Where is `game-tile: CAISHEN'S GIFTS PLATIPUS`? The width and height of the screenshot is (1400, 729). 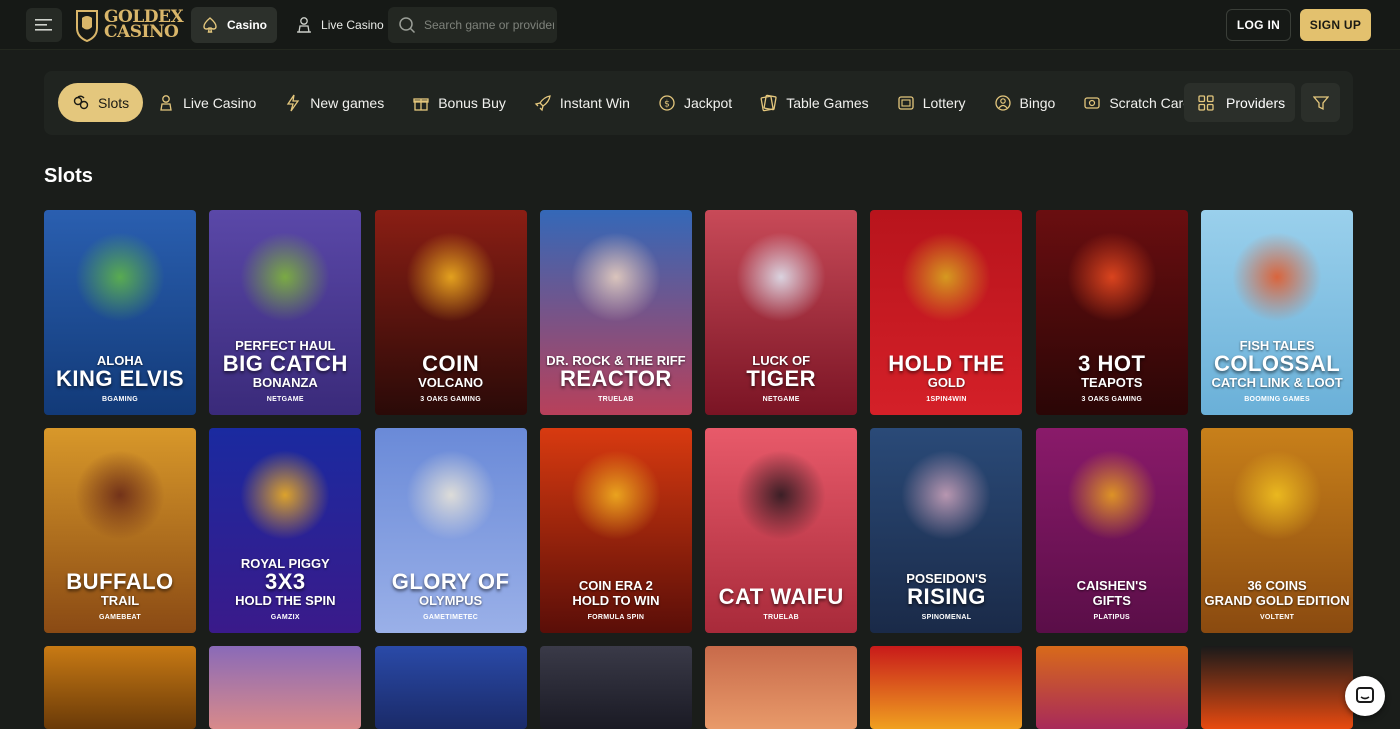 game-tile: CAISHEN'S GIFTS PLATIPUS is located at coordinates (1111, 530).